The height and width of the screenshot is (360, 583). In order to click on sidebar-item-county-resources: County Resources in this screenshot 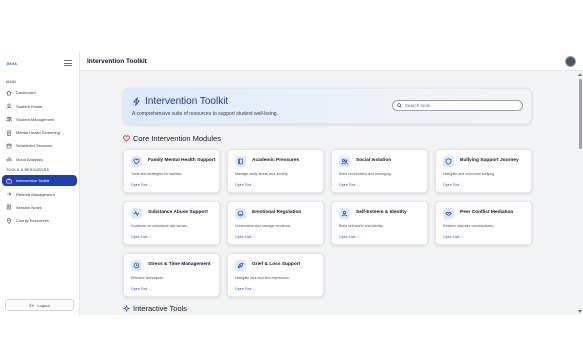, I will do `click(39, 221)`.